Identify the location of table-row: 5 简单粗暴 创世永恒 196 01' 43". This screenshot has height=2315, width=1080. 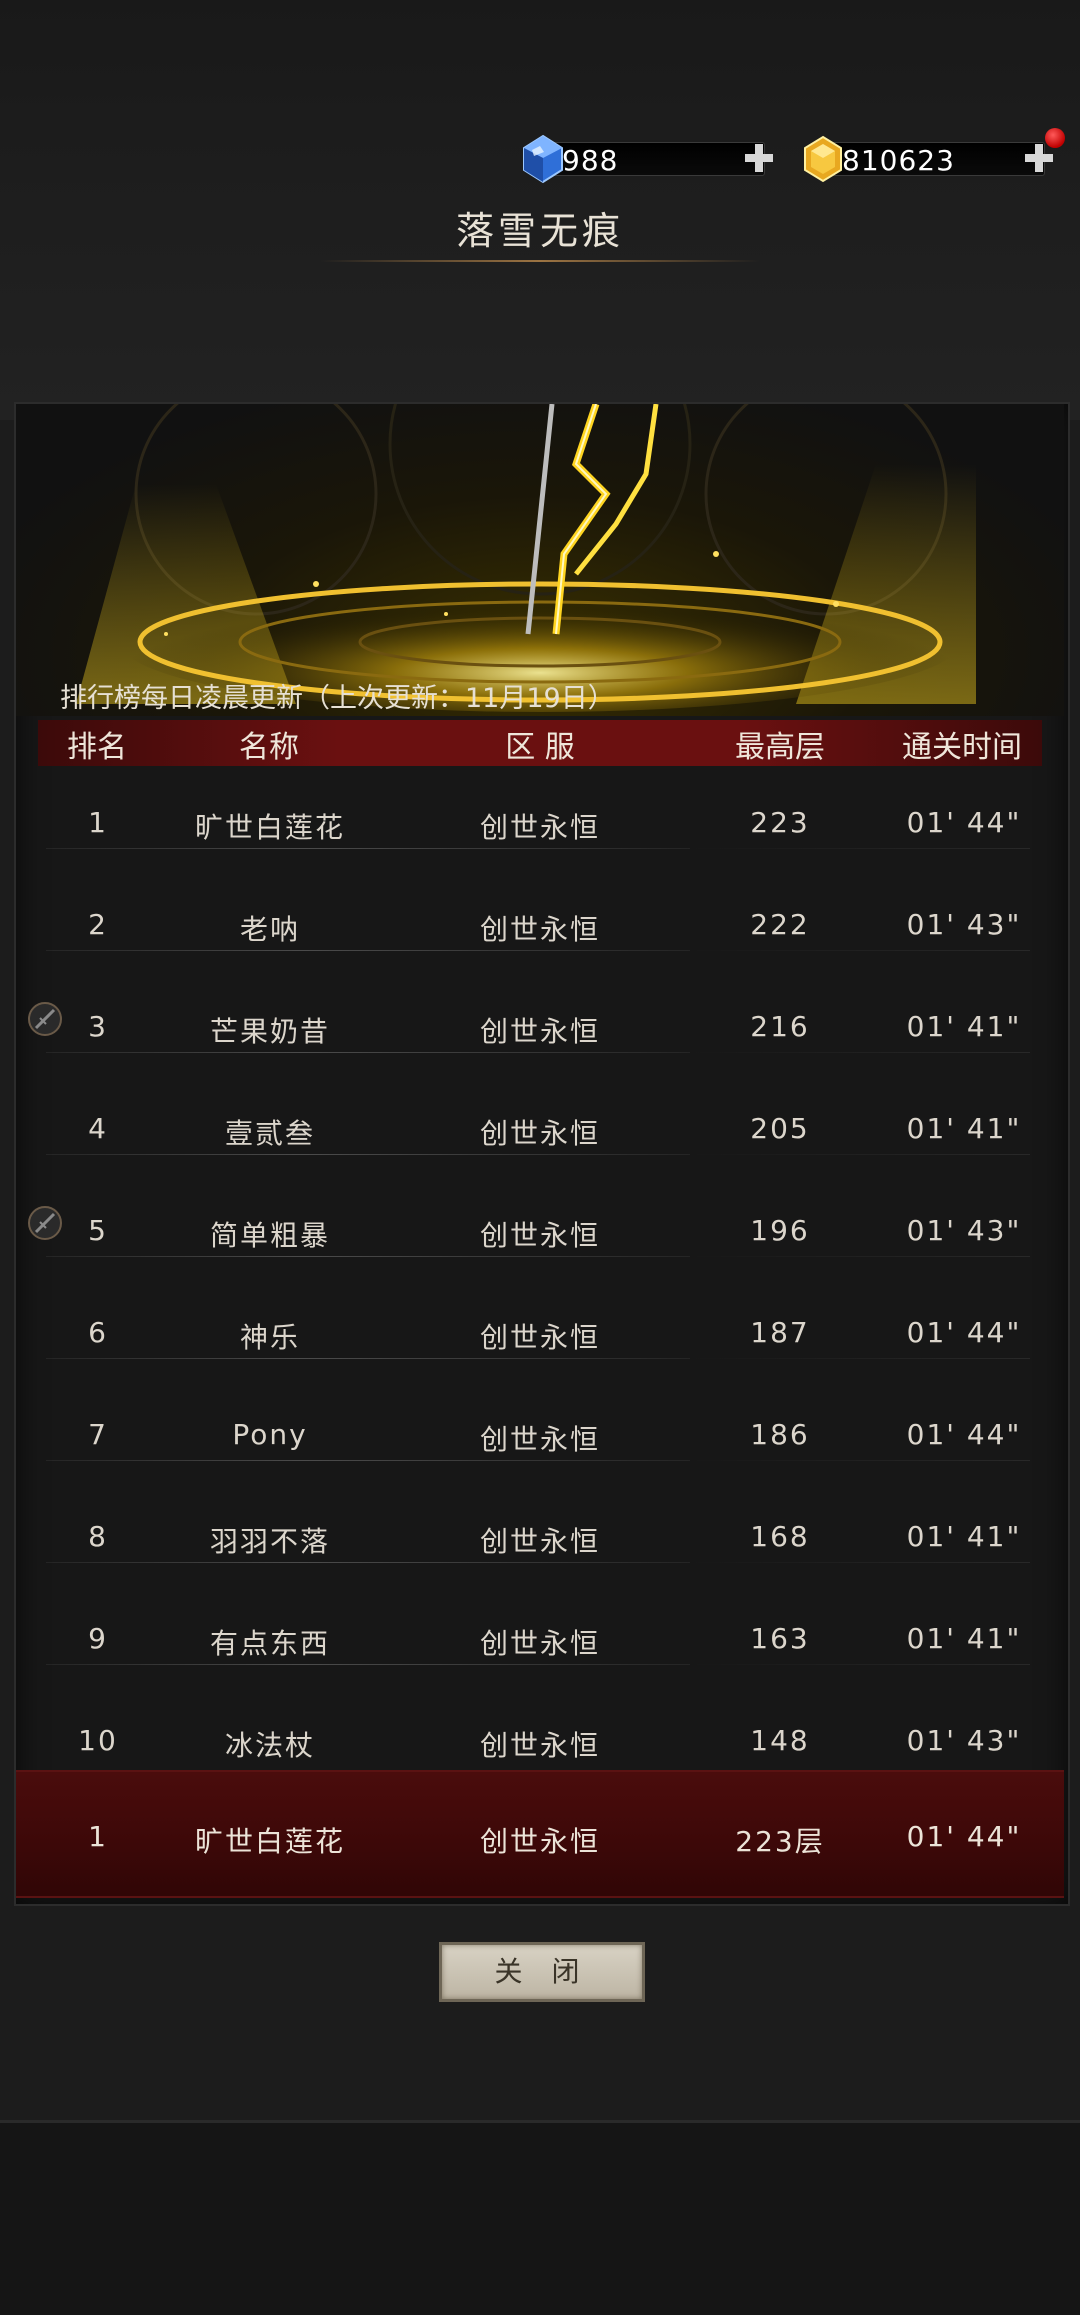
(540, 1241).